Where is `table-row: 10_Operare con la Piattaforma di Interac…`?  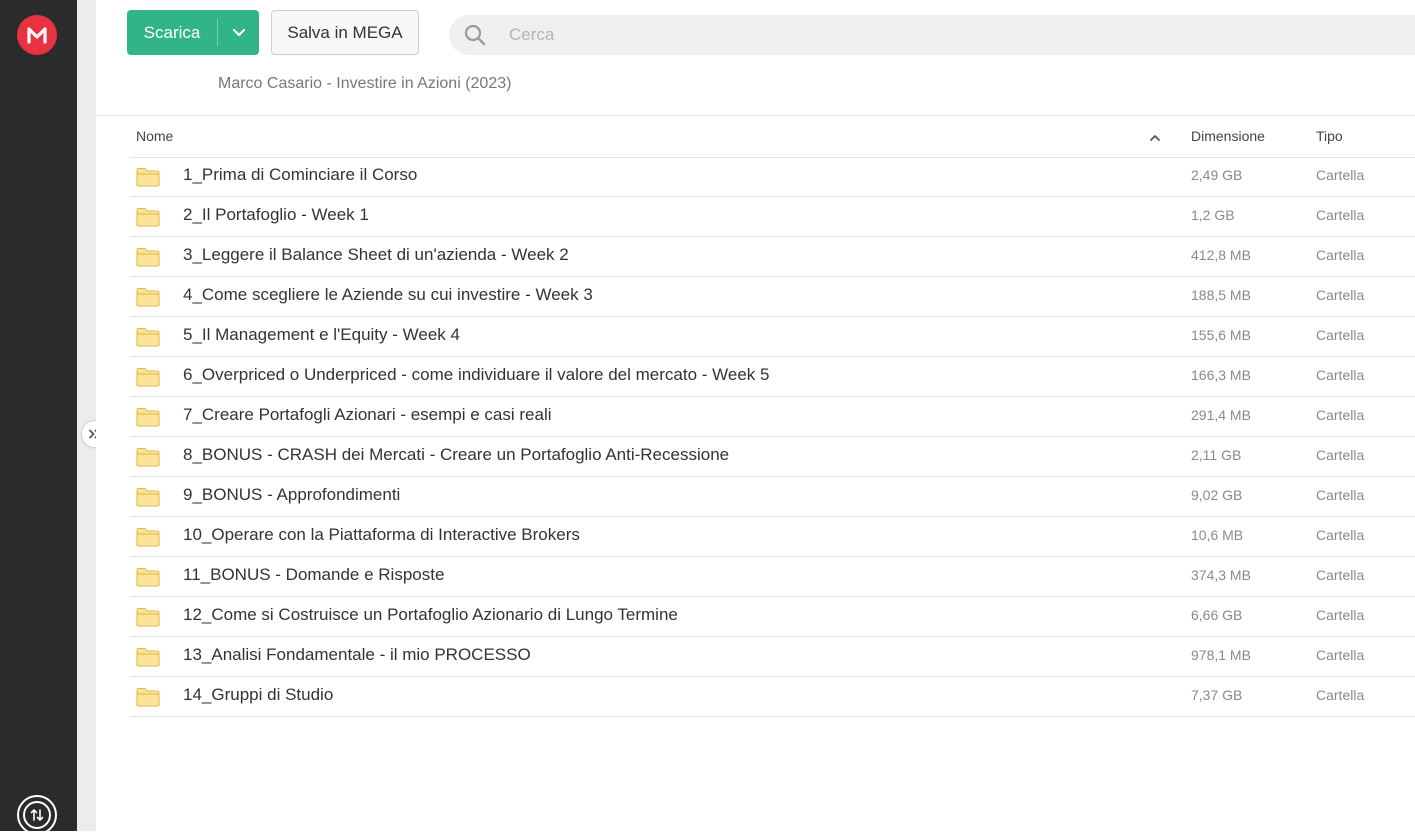
table-row: 10_Operare con la Piattaforma di Interac… is located at coordinates (772, 537).